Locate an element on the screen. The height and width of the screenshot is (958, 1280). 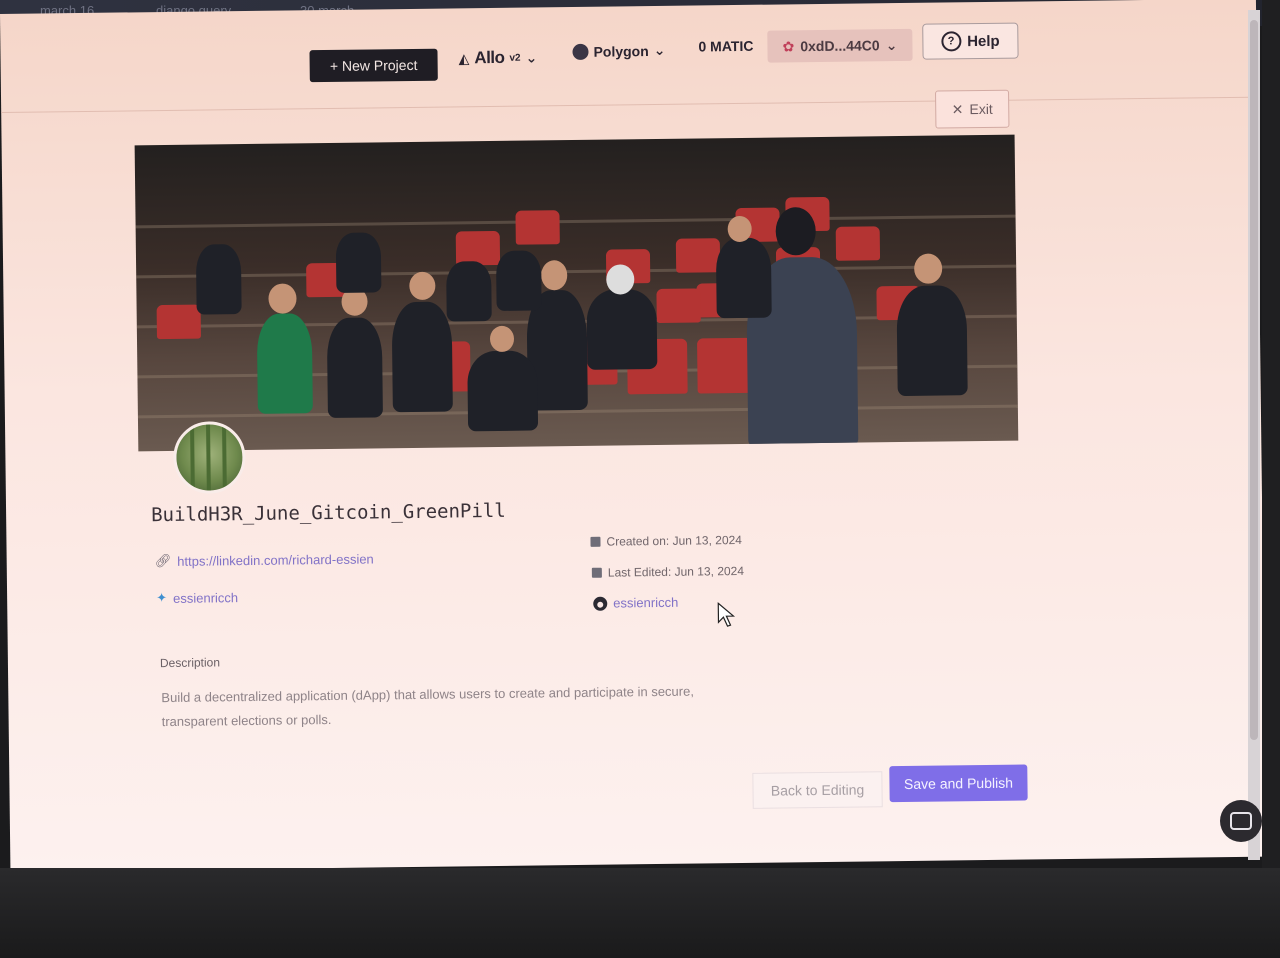
allo-version: v2 is located at coordinates (515, 58).